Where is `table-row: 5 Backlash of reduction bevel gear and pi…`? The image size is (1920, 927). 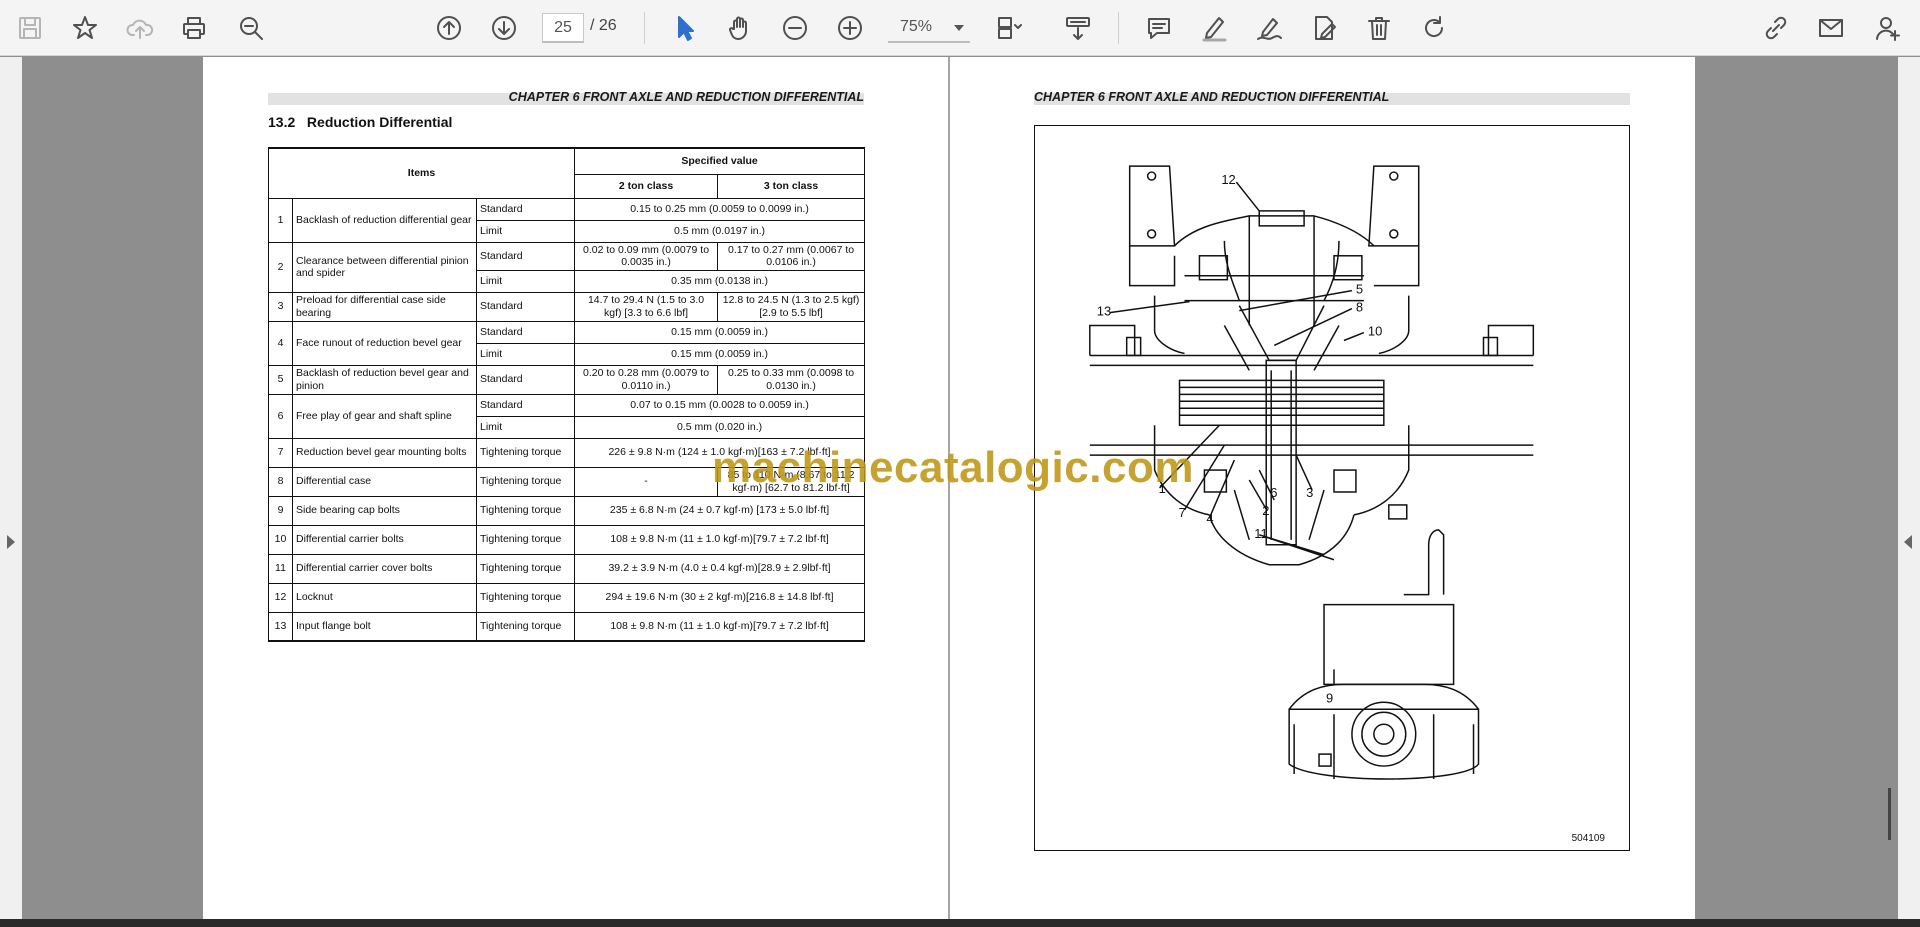 table-row: 5 Backlash of reduction bevel gear and pi… is located at coordinates (567, 379).